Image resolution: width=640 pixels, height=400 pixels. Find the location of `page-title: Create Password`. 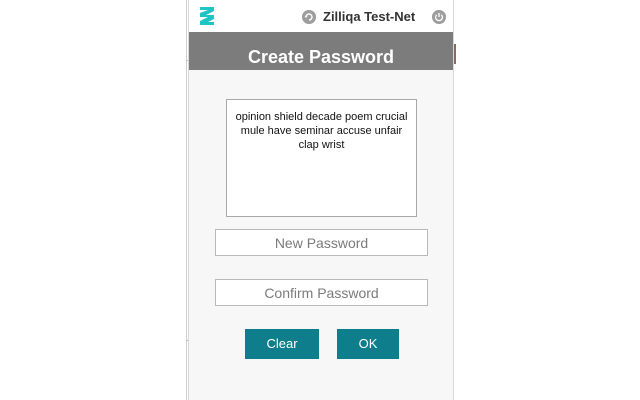

page-title: Create Password is located at coordinates (321, 57).